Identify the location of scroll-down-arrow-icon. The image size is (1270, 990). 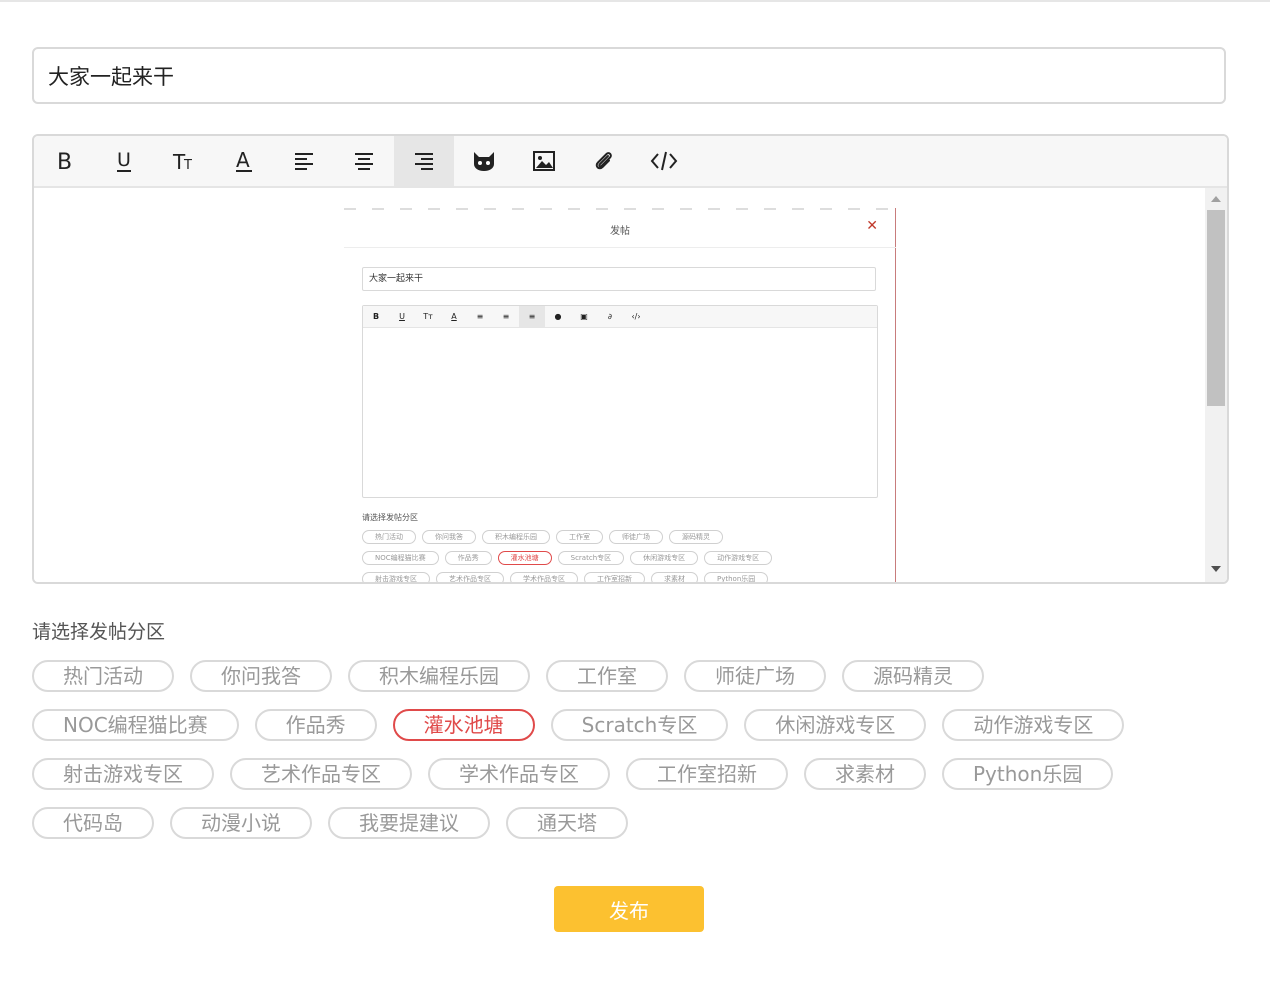
(1216, 569).